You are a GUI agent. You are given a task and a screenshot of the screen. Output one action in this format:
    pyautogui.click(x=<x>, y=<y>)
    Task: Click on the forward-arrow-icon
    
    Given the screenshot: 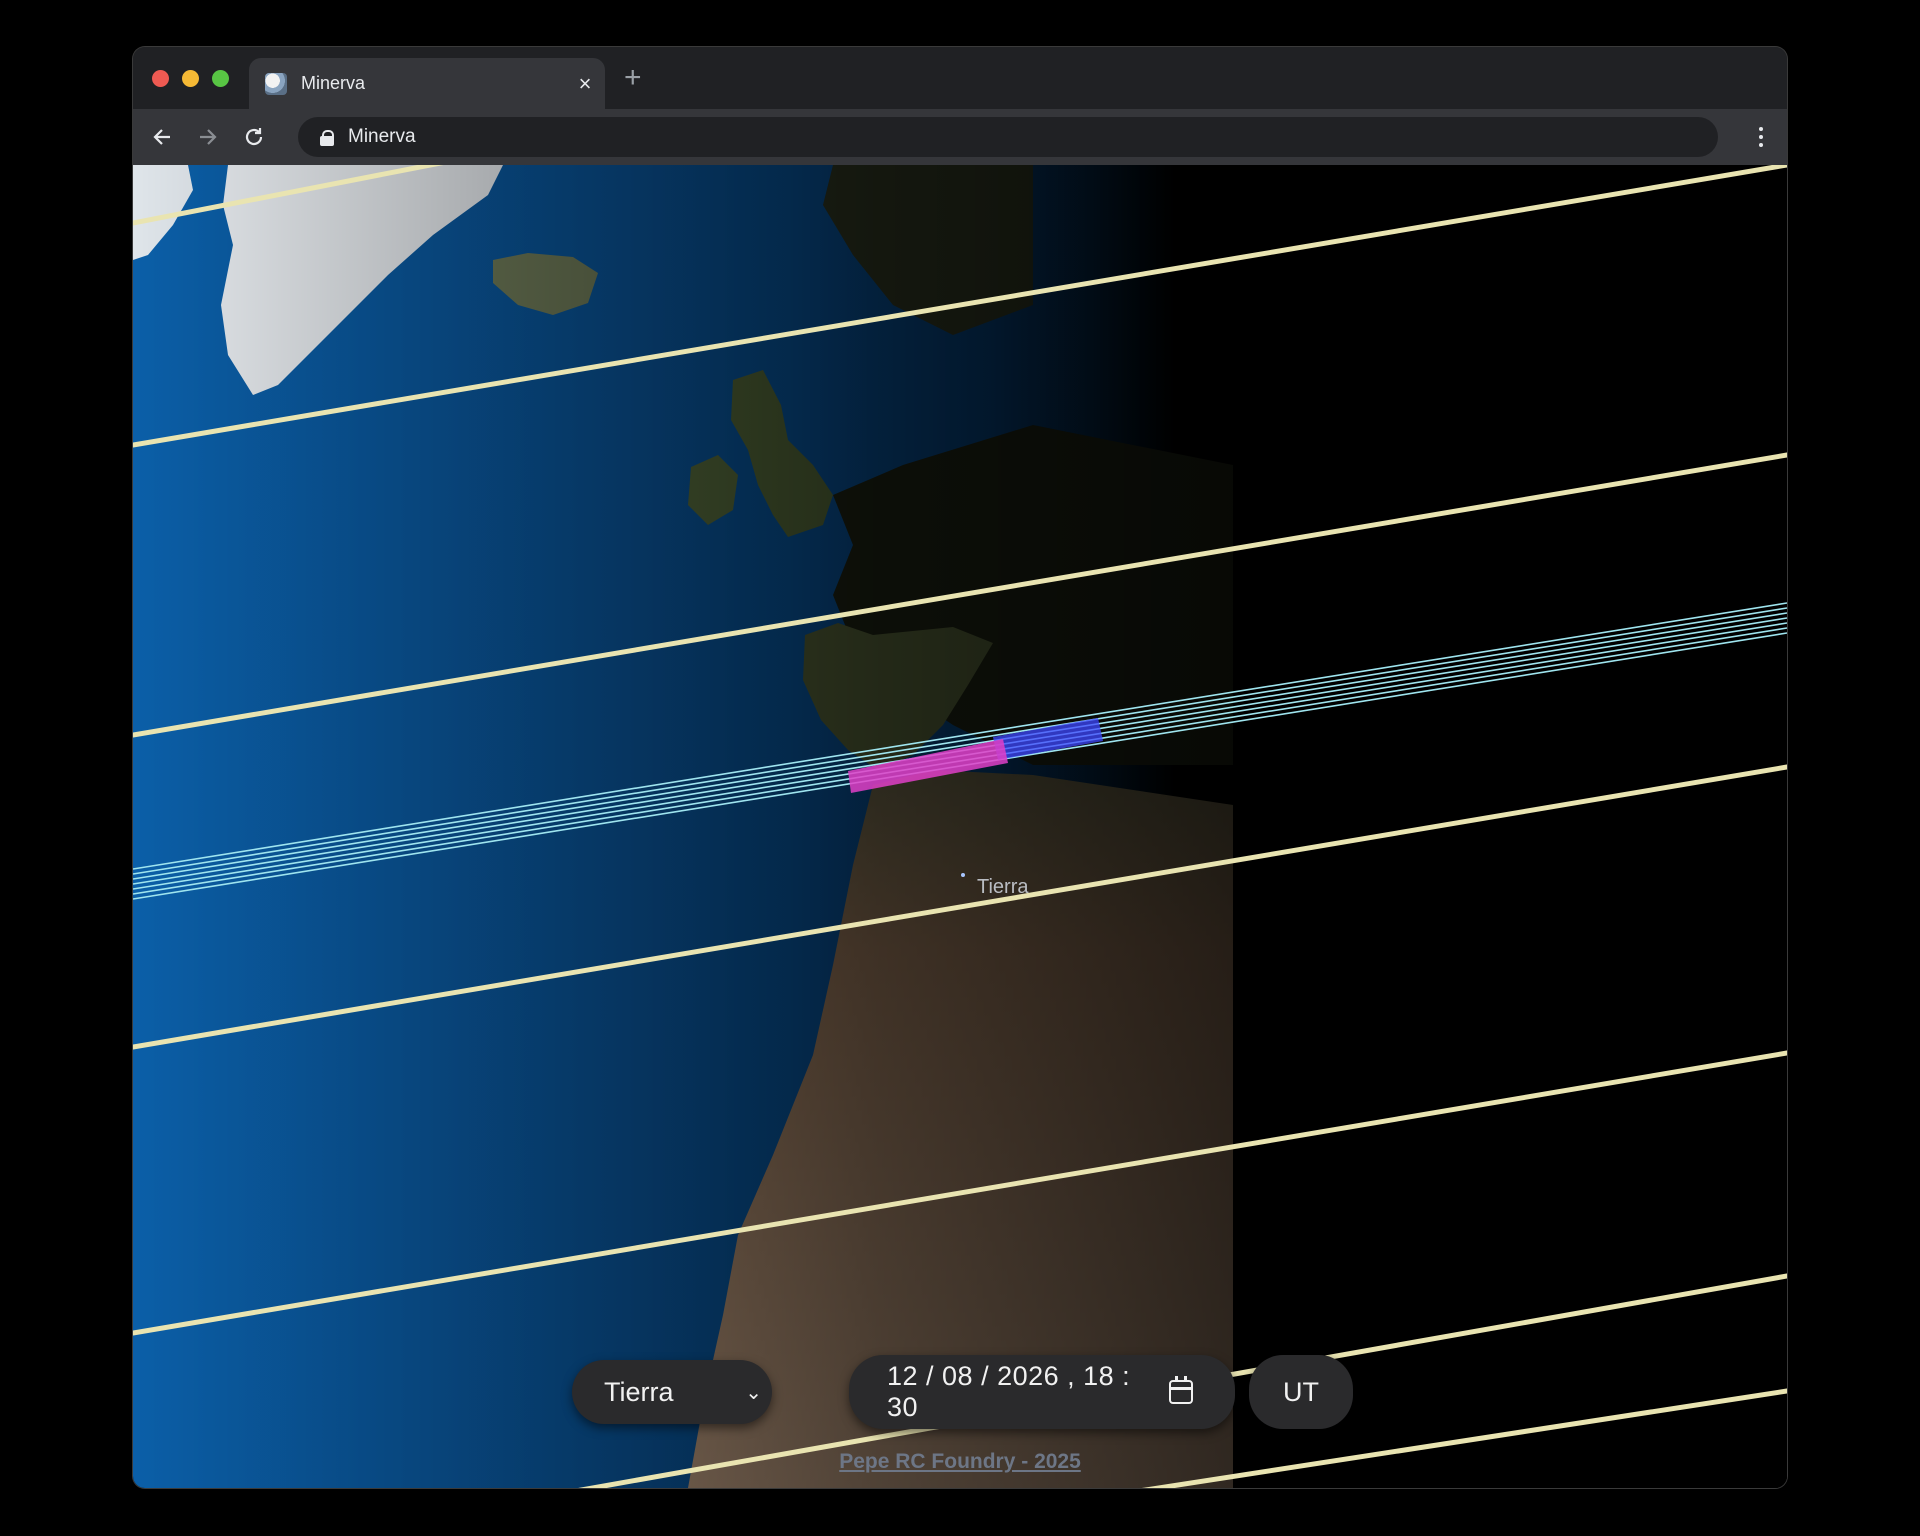 What is the action you would take?
    pyautogui.click(x=208, y=137)
    